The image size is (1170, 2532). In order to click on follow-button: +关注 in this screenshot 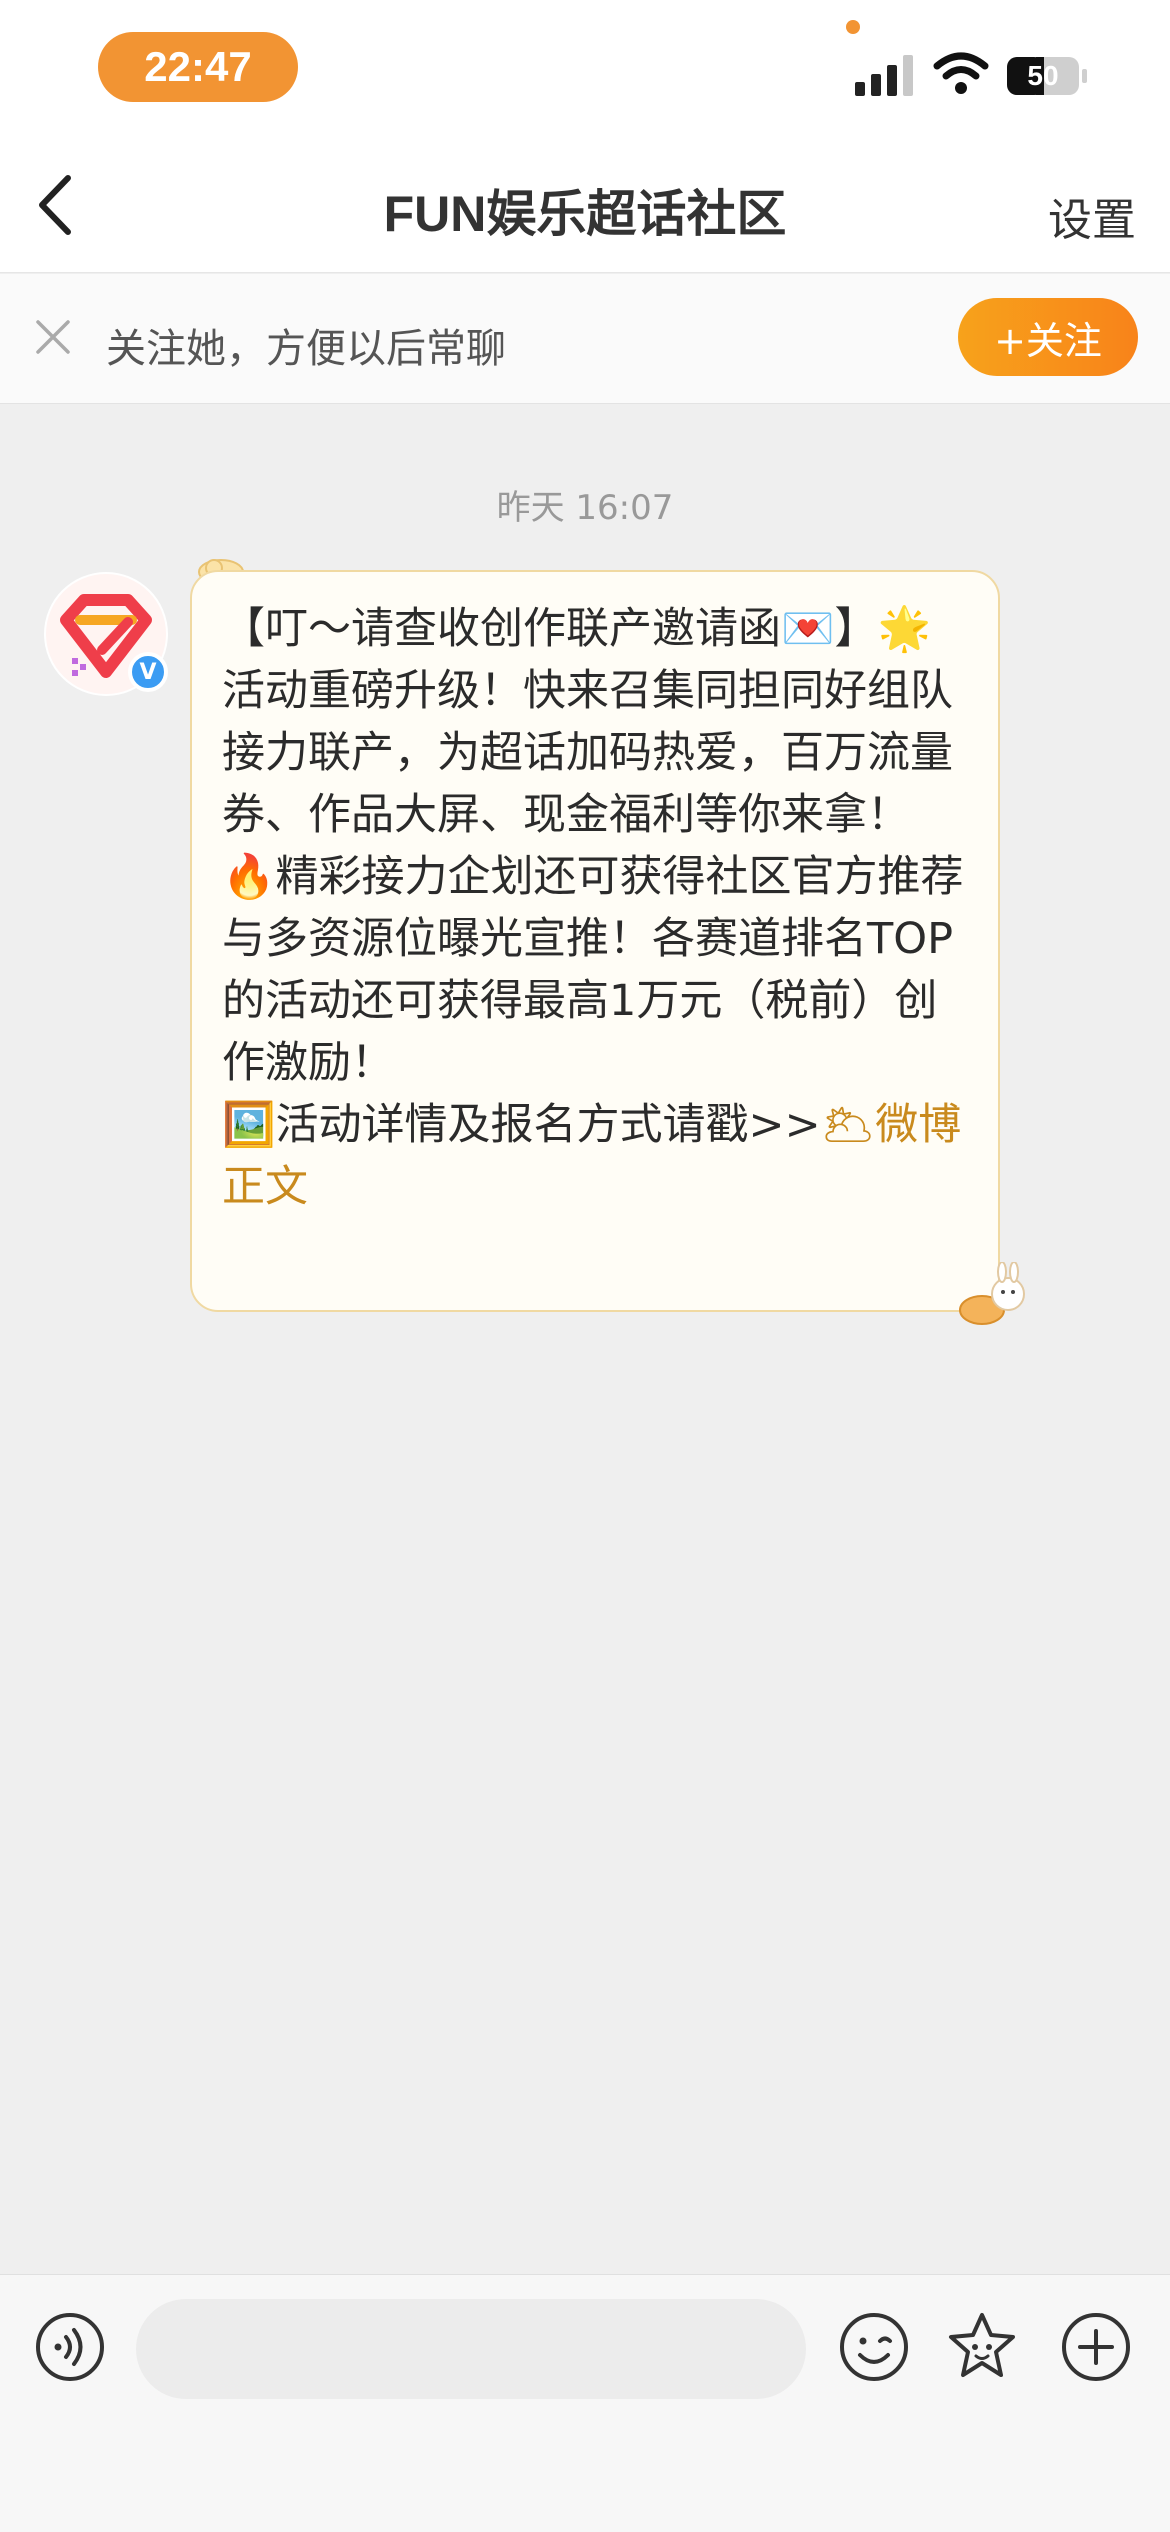, I will do `click(1048, 337)`.